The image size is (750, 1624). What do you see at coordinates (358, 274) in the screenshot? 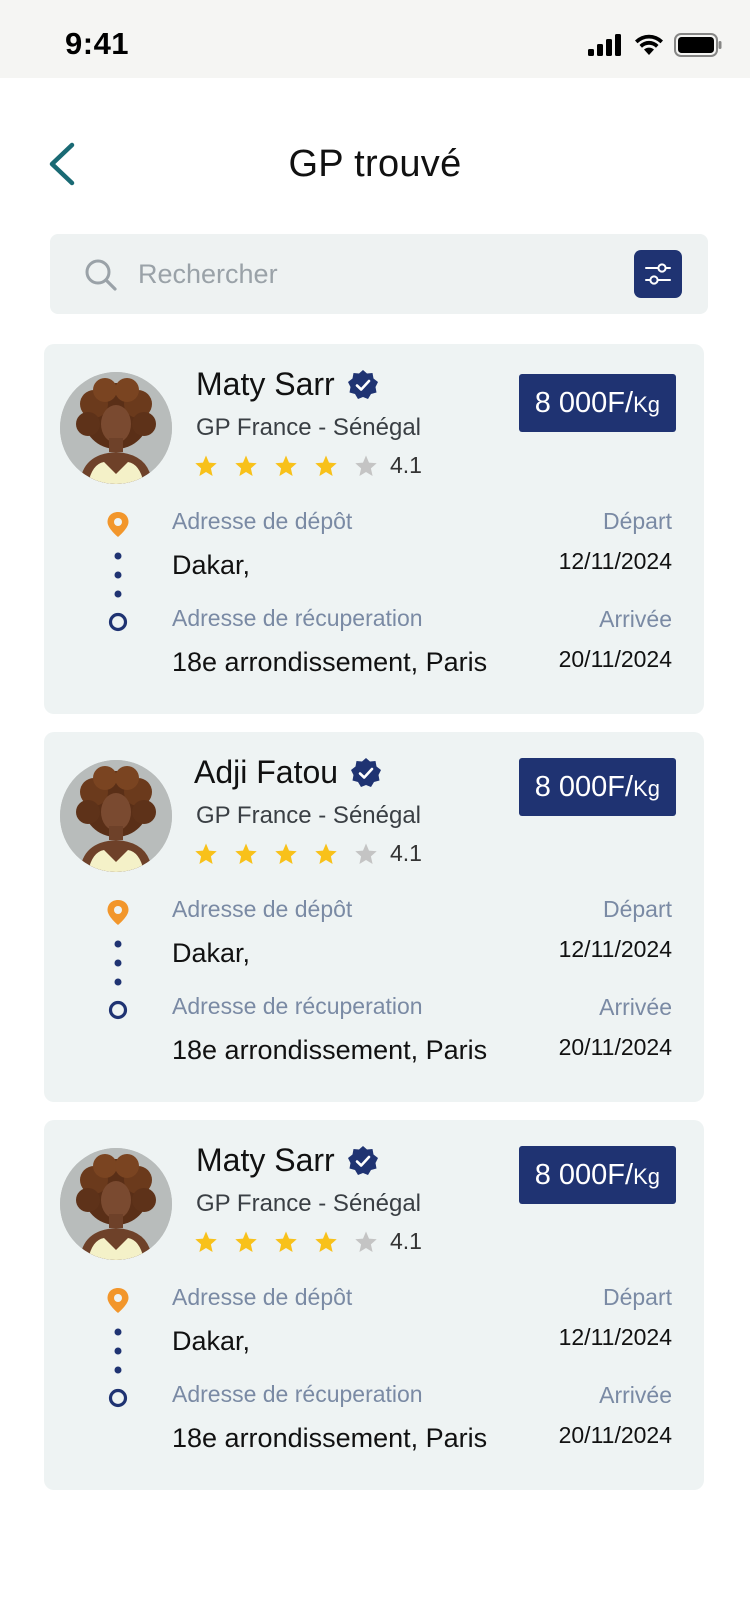
I see `search-input` at bounding box center [358, 274].